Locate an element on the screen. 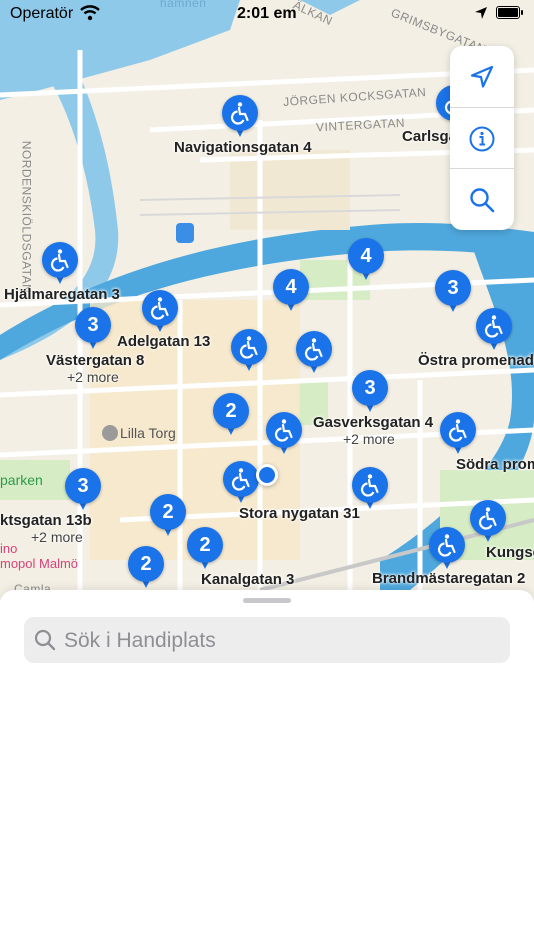 Image resolution: width=534 pixels, height=950 pixels. map-controls is located at coordinates (482, 138).